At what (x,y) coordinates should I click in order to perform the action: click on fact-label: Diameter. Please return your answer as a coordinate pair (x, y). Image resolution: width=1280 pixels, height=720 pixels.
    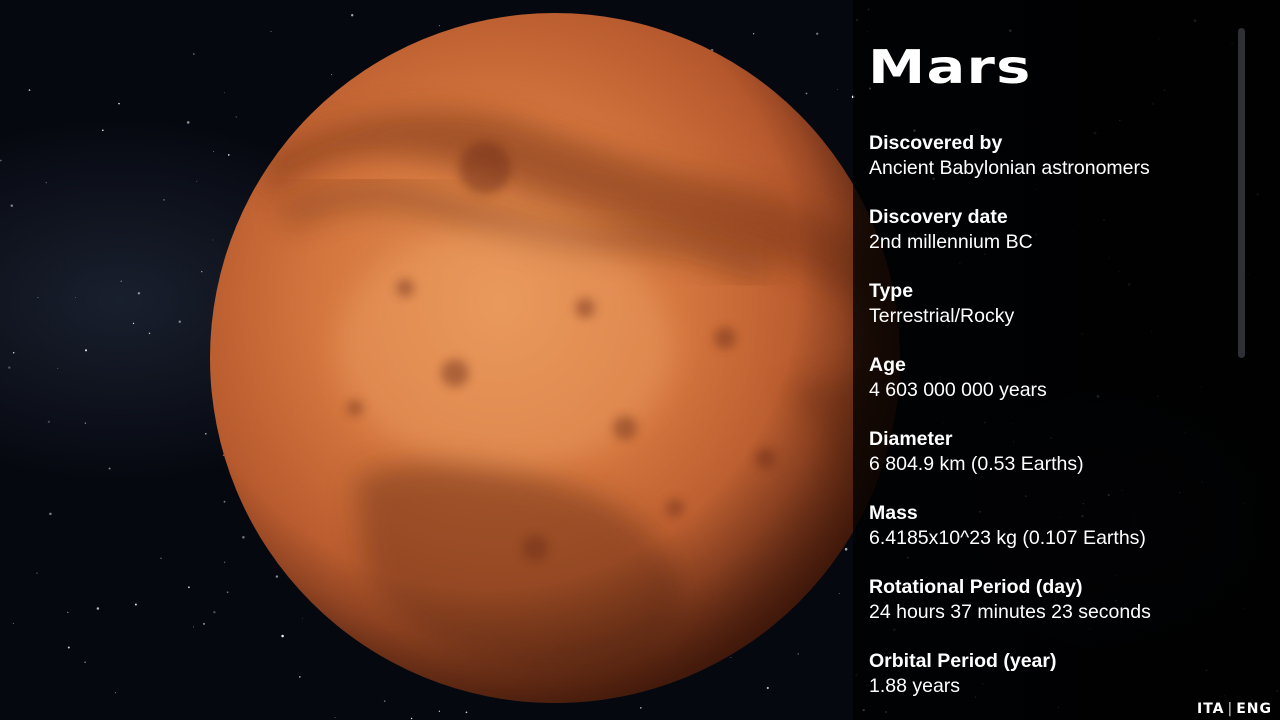
    Looking at the image, I should click on (911, 439).